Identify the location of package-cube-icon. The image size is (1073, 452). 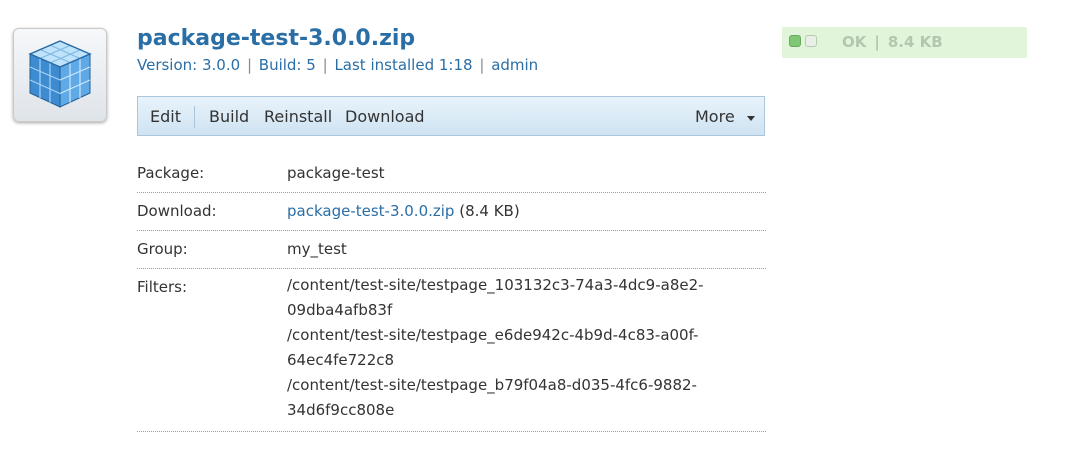
(60, 75).